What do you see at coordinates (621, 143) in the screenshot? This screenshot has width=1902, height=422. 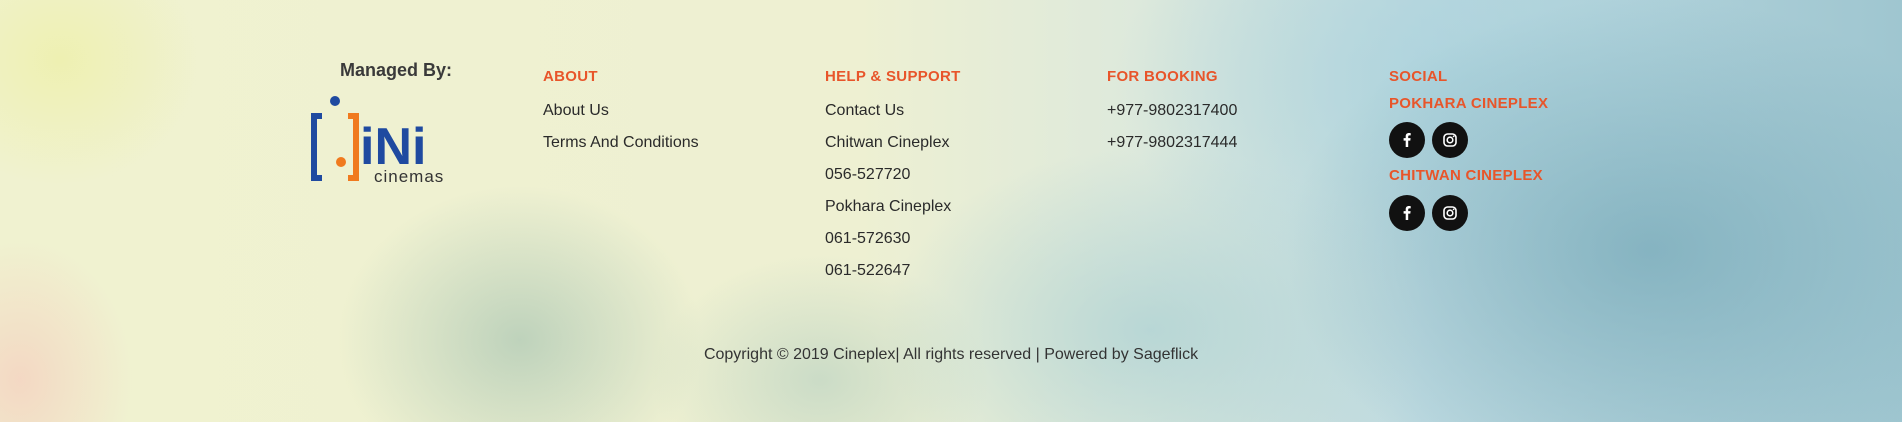 I see `terms-link: Terms And Conditions` at bounding box center [621, 143].